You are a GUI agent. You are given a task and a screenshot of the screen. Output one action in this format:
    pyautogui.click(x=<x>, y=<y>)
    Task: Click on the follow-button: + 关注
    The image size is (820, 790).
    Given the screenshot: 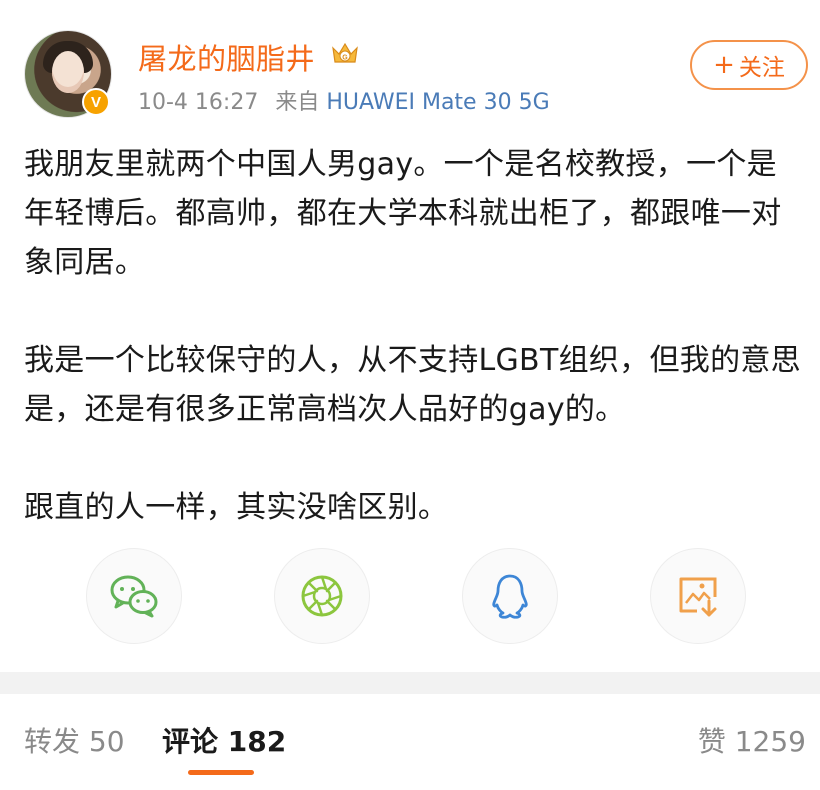 What is the action you would take?
    pyautogui.click(x=749, y=65)
    